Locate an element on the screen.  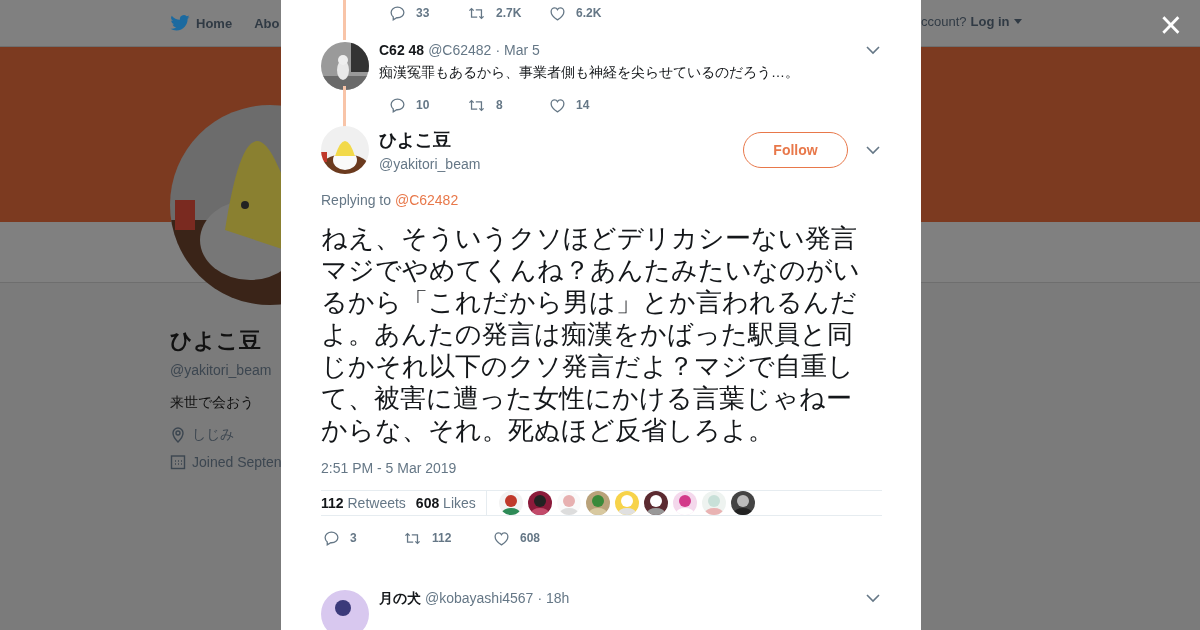
profile-name: ひよこ豆 is located at coordinates (216, 341).